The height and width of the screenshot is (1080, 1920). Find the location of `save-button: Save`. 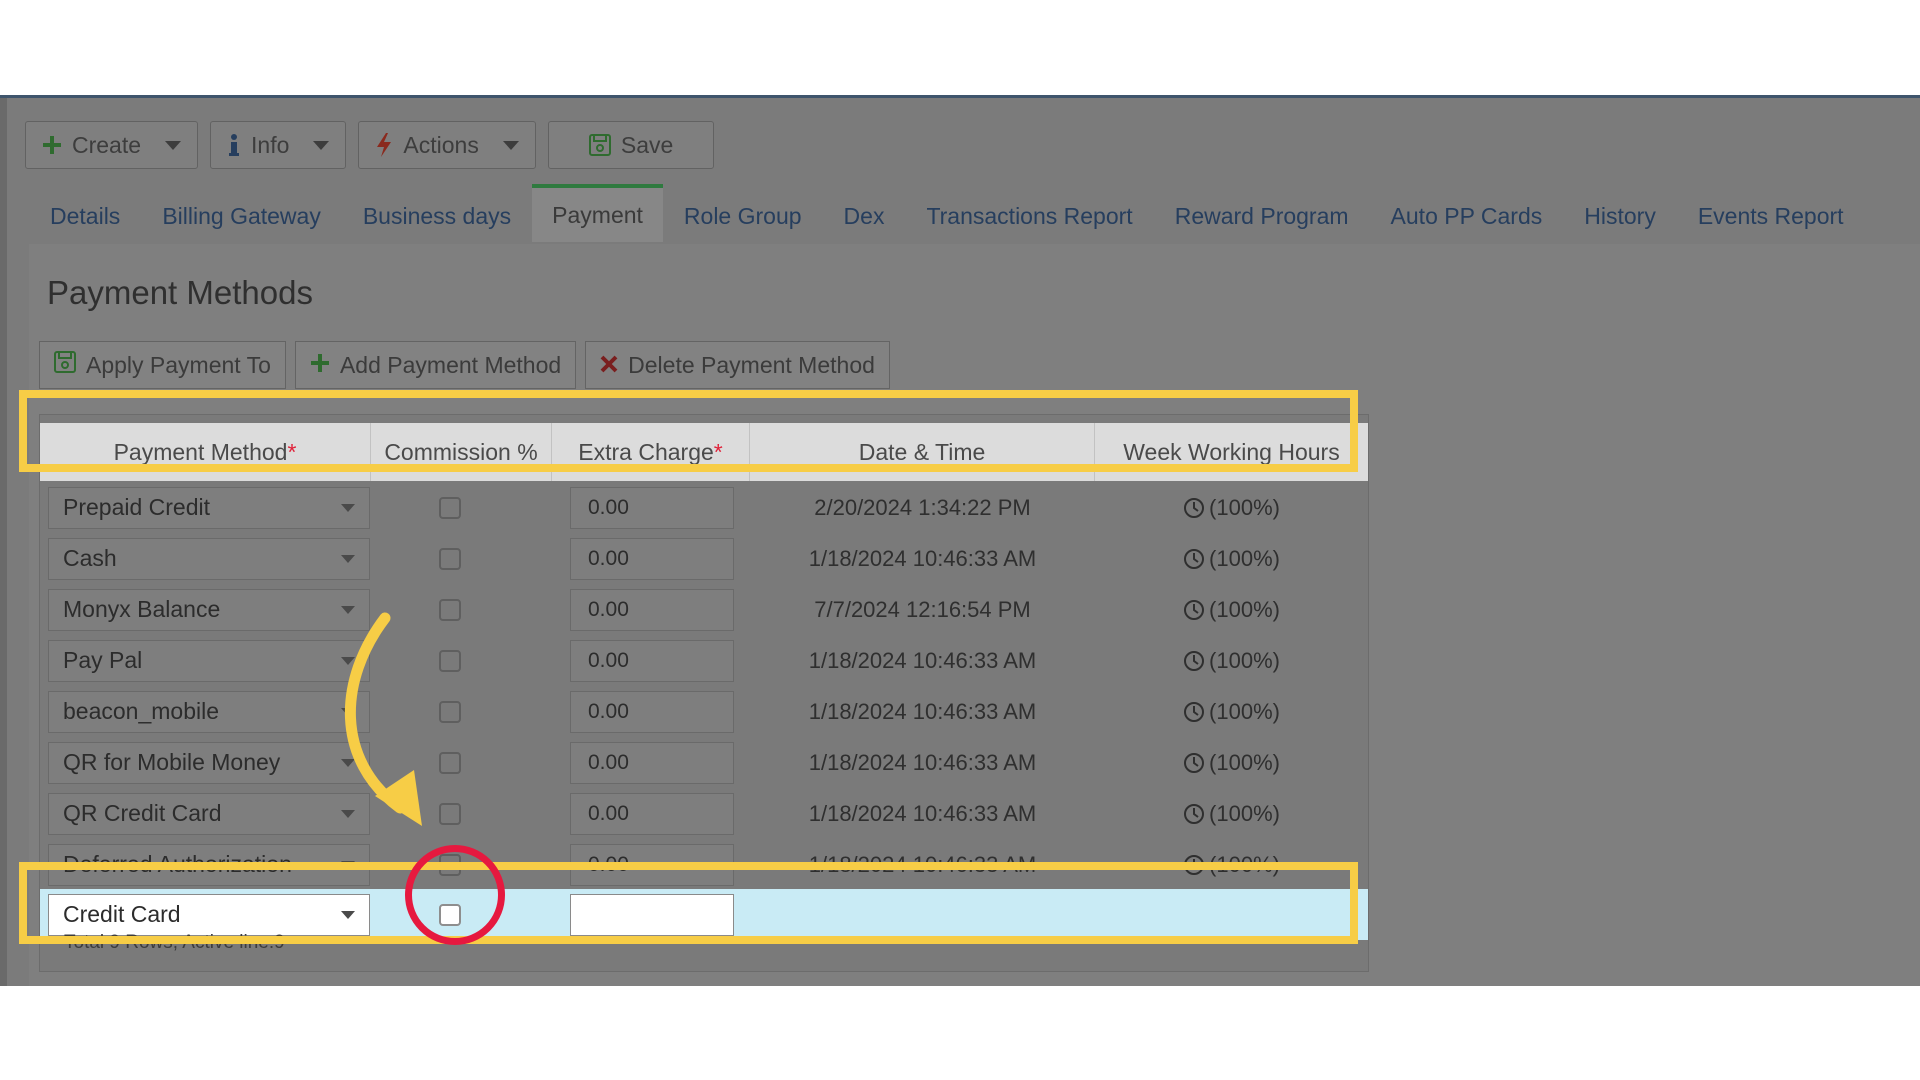

save-button: Save is located at coordinates (631, 145).